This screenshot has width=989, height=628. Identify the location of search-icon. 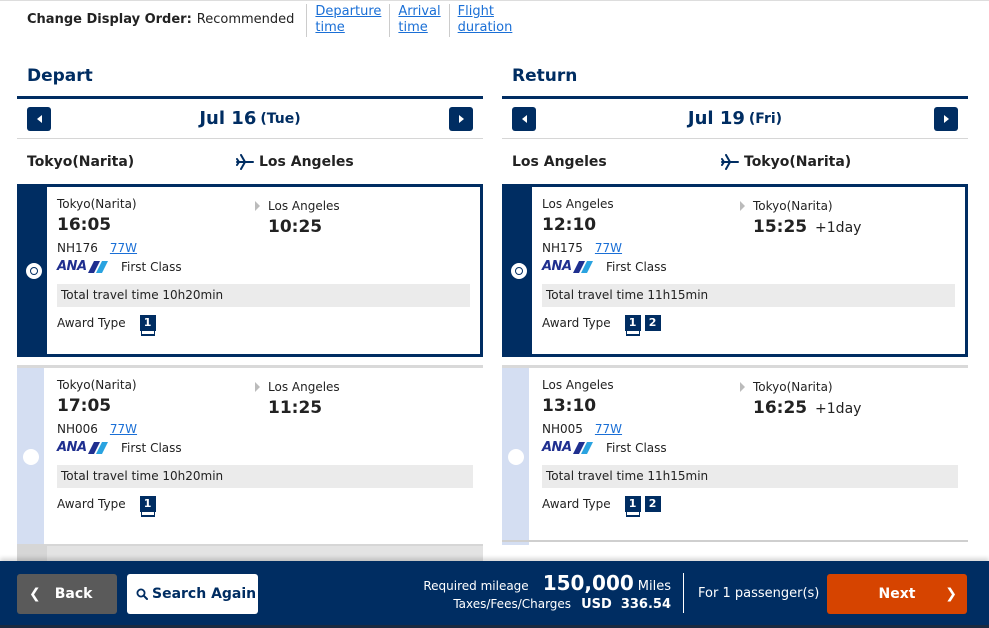
(142, 594).